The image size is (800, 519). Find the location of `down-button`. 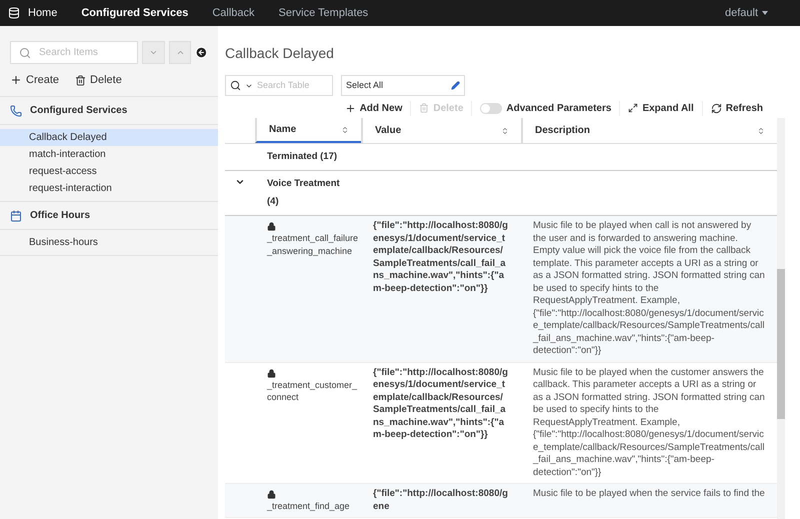

down-button is located at coordinates (153, 52).